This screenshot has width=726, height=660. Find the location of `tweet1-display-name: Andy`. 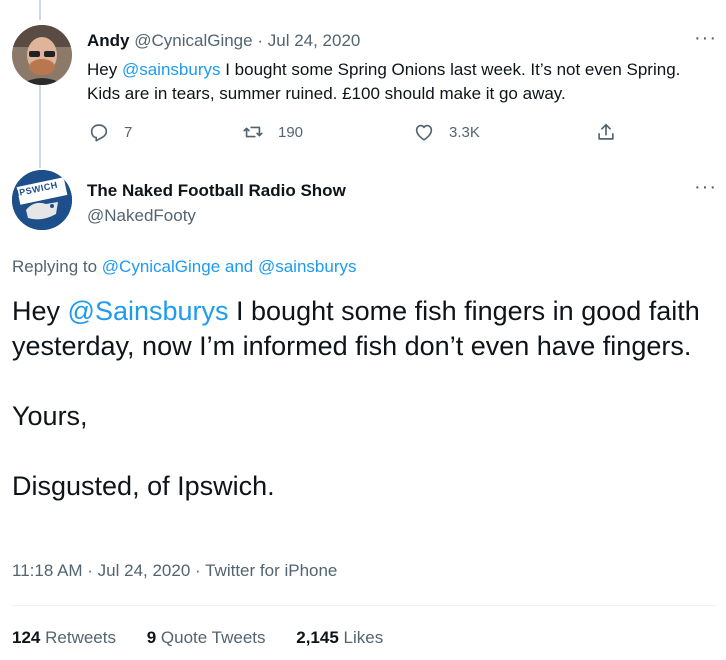

tweet1-display-name: Andy is located at coordinates (108, 40).